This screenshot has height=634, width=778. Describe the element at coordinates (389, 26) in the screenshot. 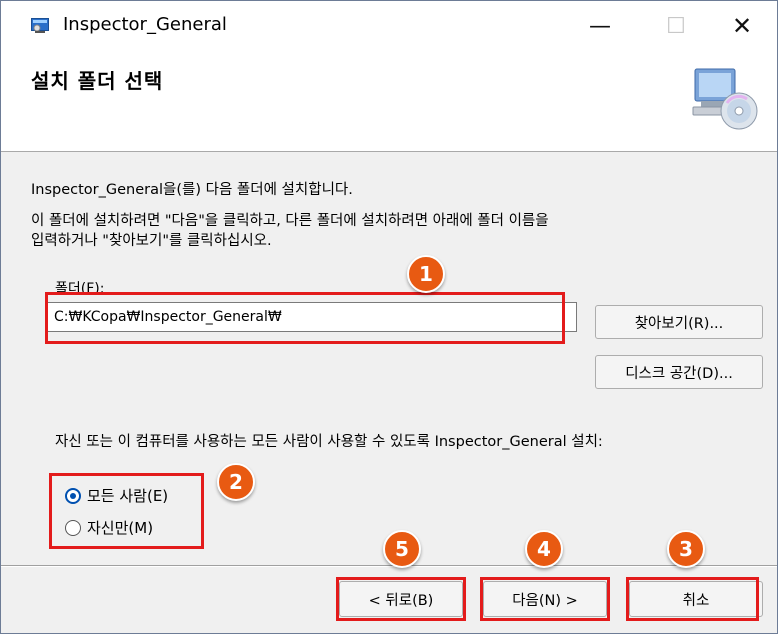

I see `title-bar: Inspector_General — ☐ ✕` at that location.